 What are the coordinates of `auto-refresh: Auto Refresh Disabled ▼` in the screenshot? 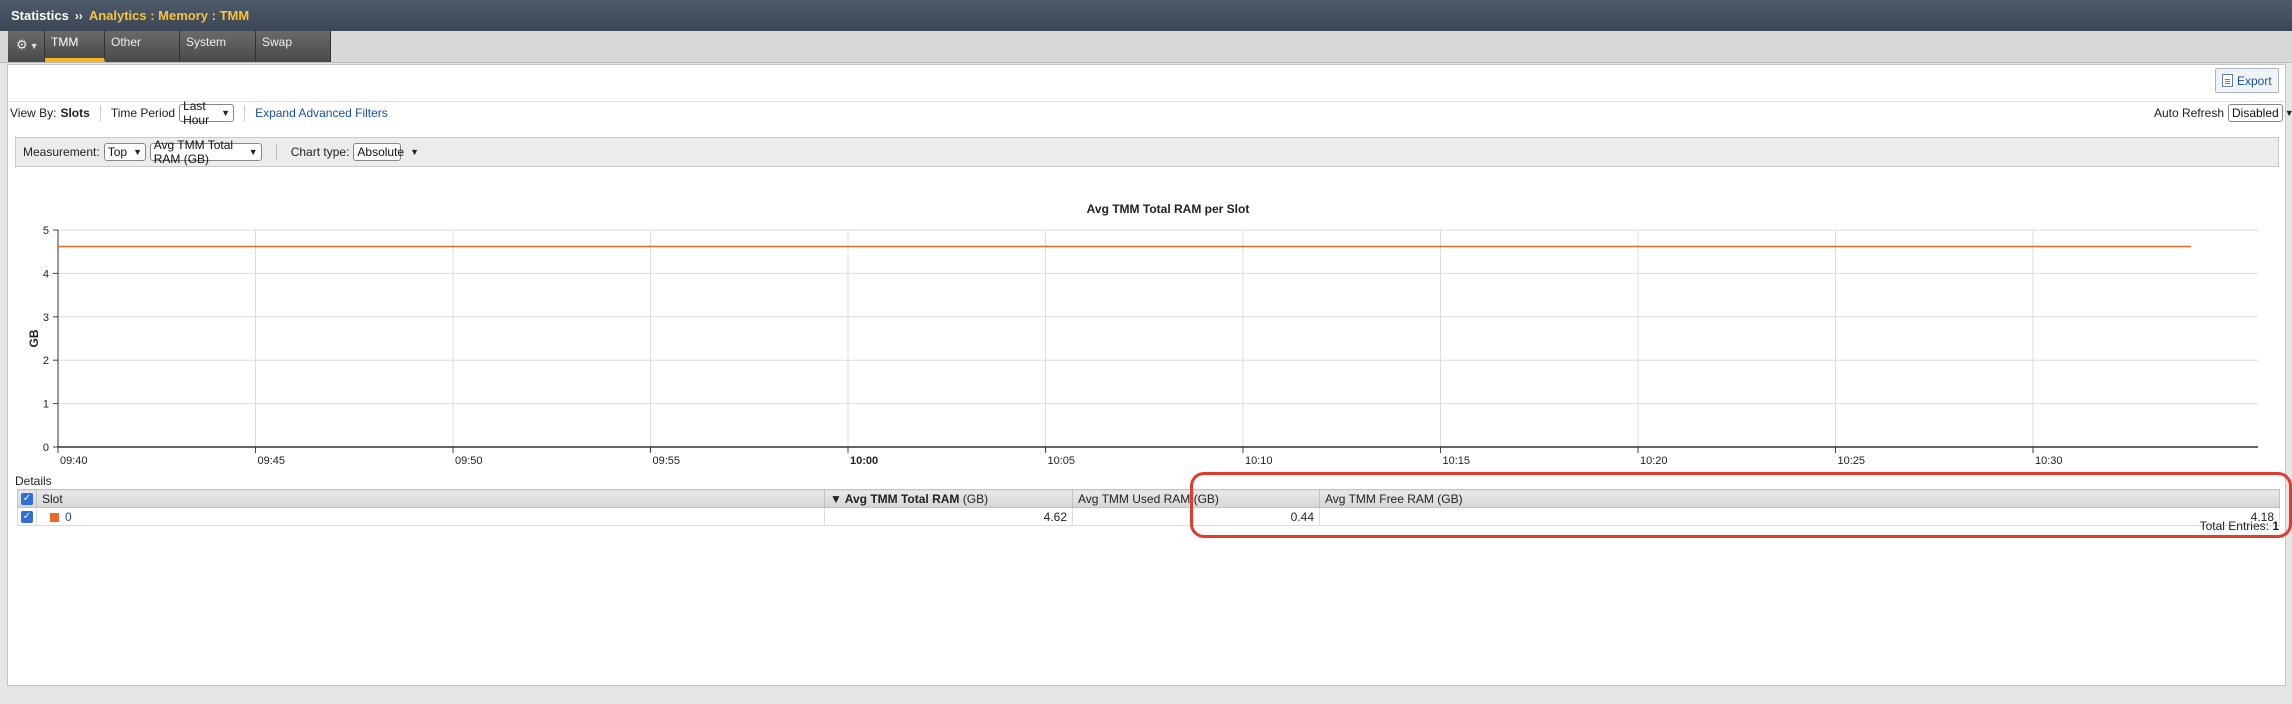 It's located at (2222, 112).